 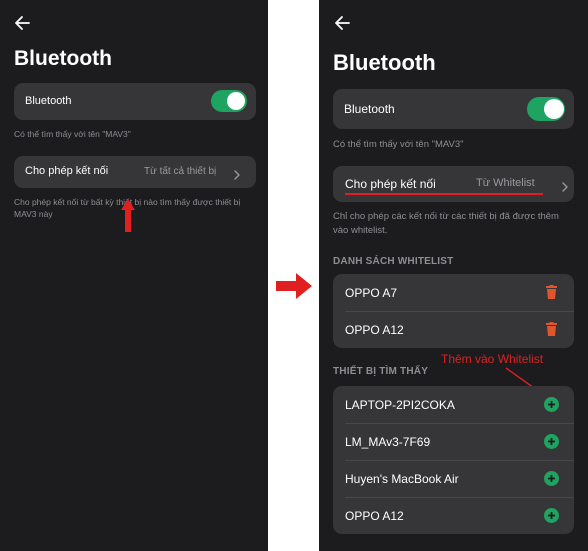 I want to click on device-name: OPPO A7, so click(x=371, y=293).